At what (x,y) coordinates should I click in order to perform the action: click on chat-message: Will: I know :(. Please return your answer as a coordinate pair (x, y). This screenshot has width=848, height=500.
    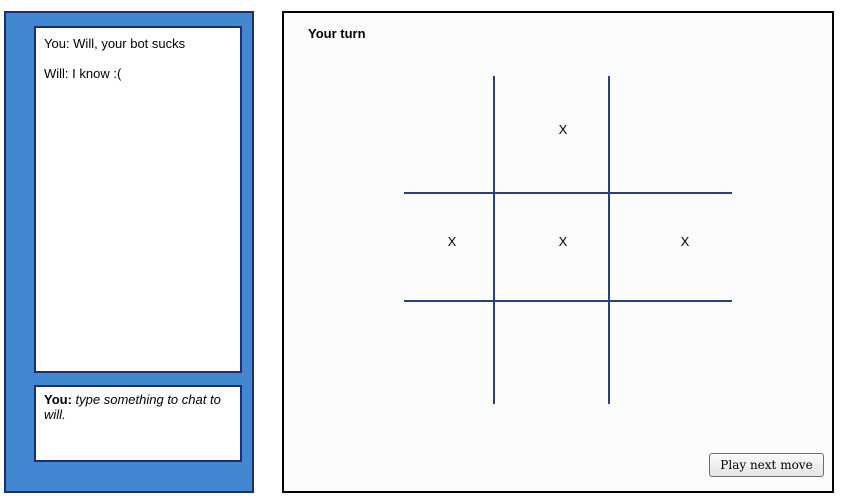
    Looking at the image, I should click on (83, 73).